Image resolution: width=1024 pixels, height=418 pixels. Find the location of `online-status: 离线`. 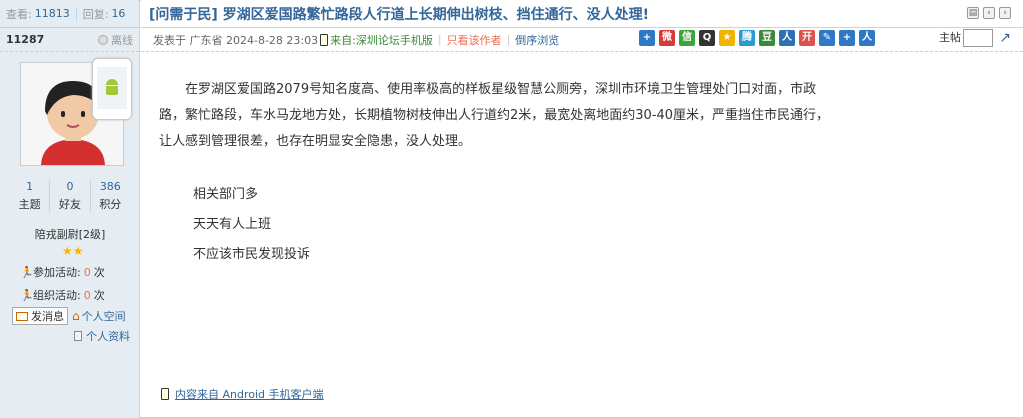

online-status: 离线 is located at coordinates (115, 40).